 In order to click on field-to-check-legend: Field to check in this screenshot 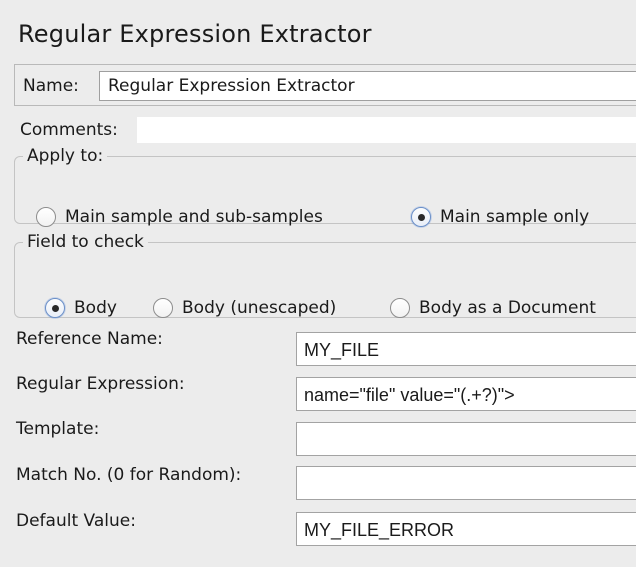, I will do `click(85, 242)`.